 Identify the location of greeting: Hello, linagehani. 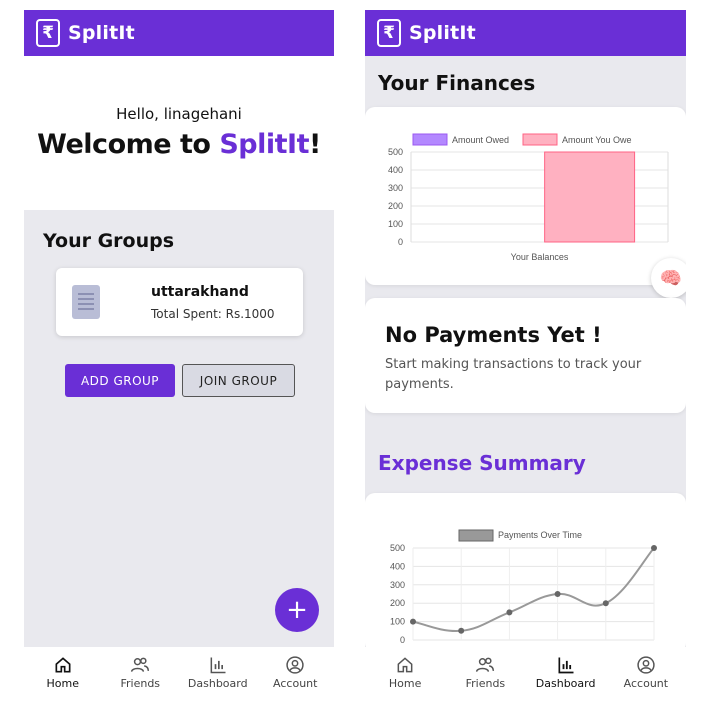
(179, 114).